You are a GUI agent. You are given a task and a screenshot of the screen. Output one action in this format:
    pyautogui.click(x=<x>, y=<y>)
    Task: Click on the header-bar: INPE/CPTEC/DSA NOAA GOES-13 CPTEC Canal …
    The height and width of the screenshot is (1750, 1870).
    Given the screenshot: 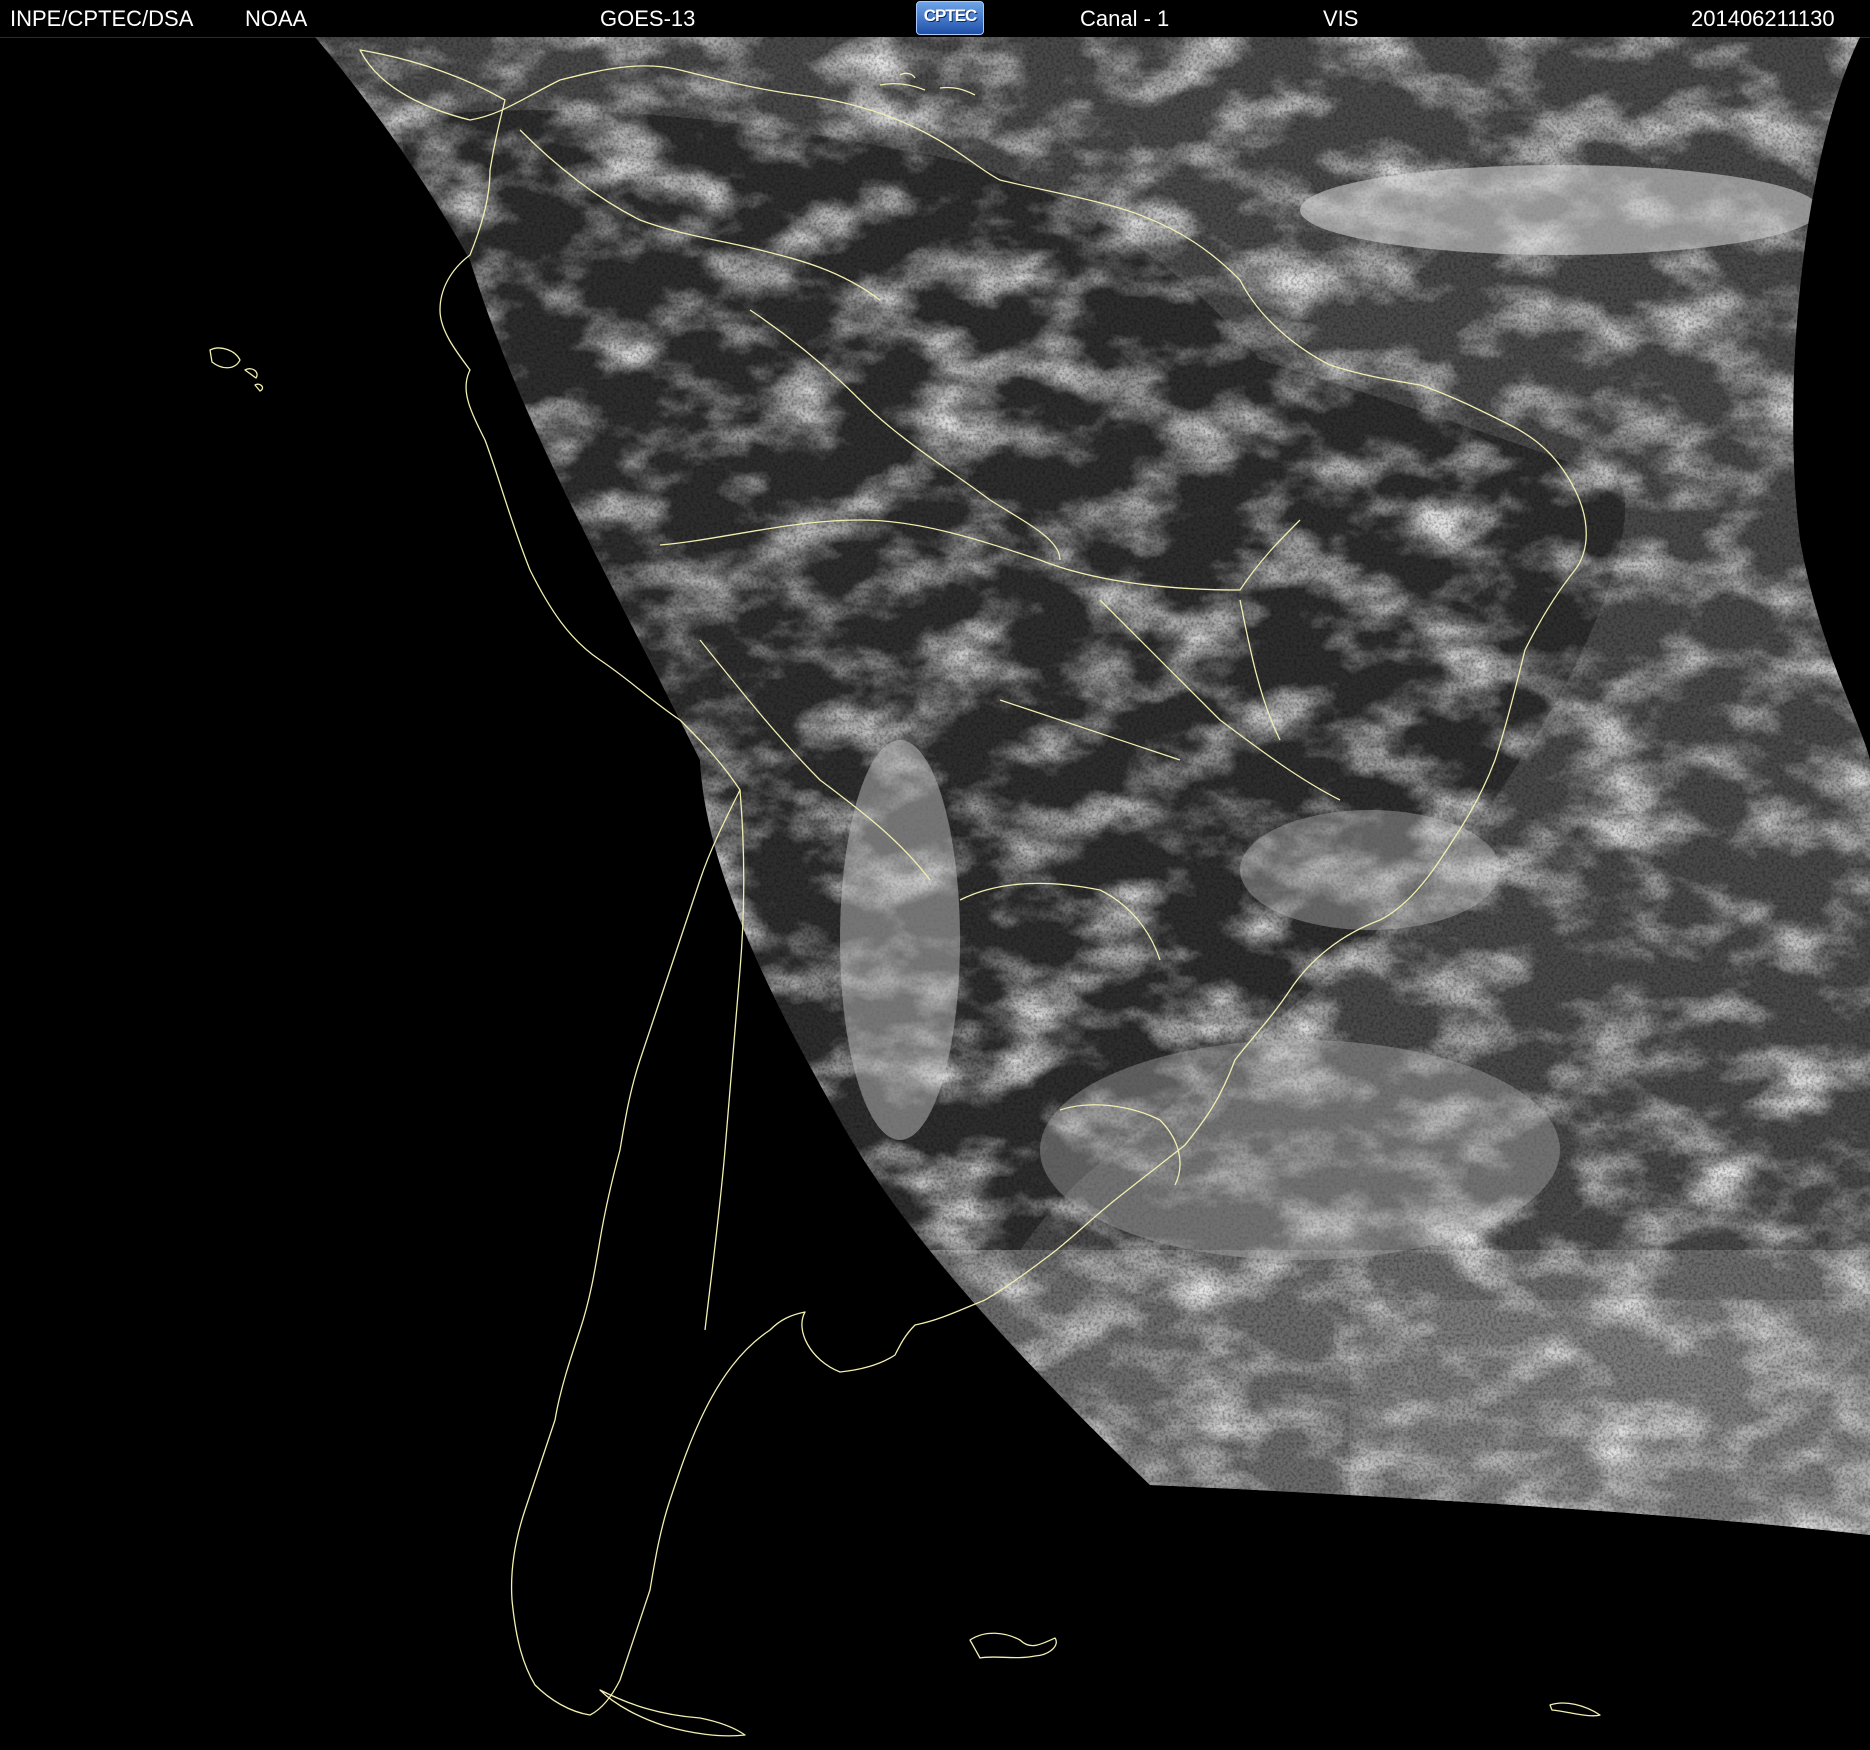 What is the action you would take?
    pyautogui.click(x=935, y=19)
    